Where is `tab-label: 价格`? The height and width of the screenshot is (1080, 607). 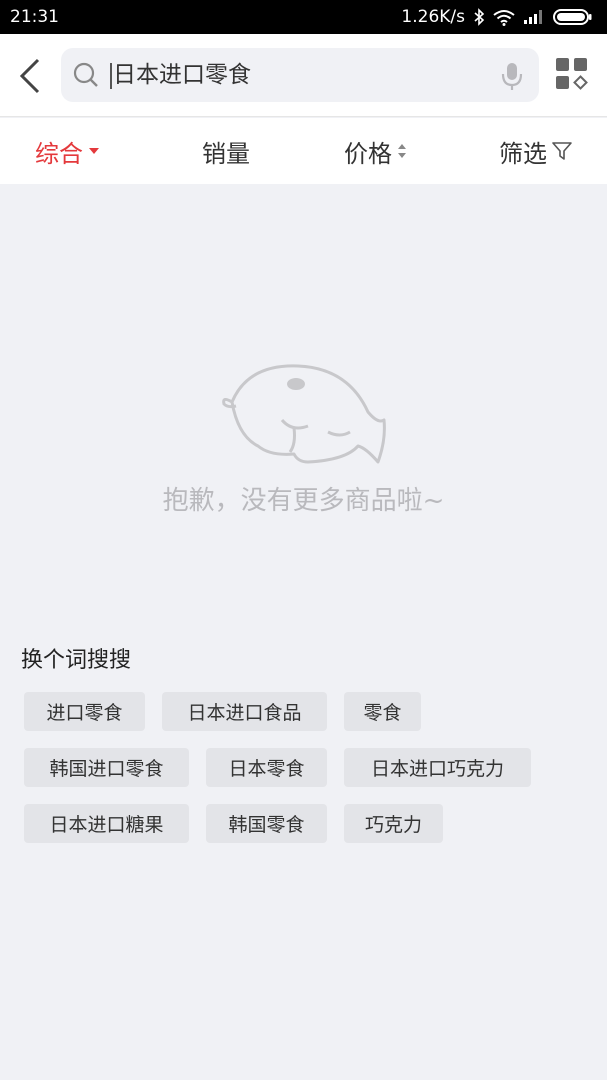 tab-label: 价格 is located at coordinates (368, 153).